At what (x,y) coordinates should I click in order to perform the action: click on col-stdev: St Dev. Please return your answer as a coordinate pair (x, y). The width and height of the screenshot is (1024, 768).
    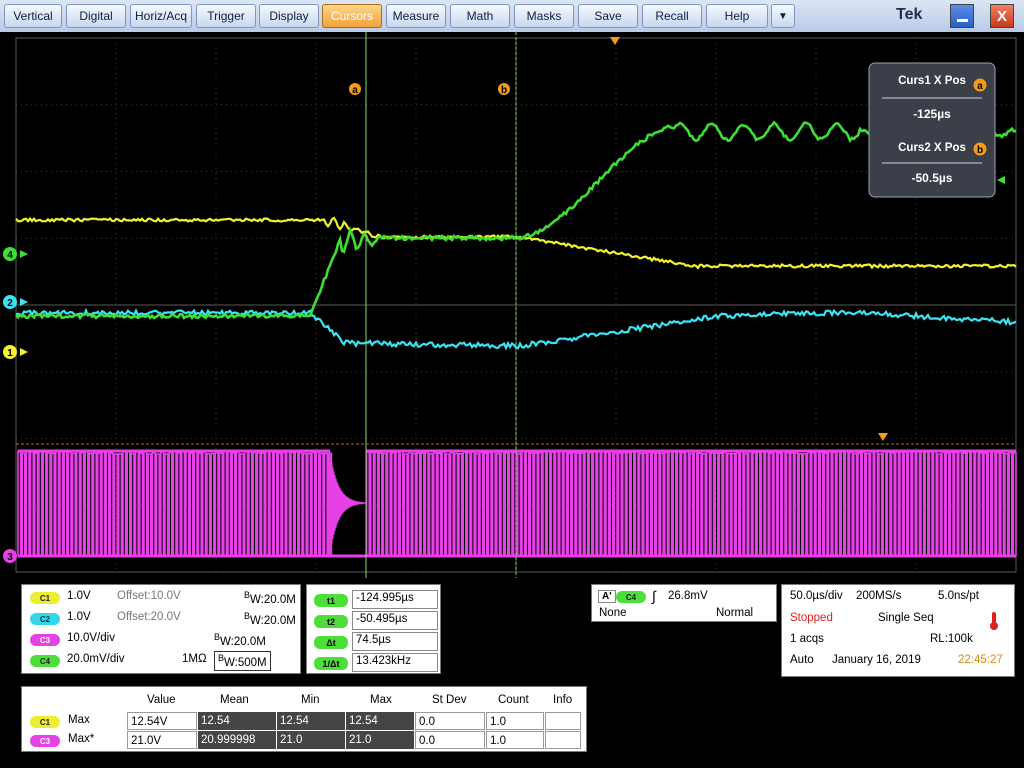
    Looking at the image, I should click on (449, 700).